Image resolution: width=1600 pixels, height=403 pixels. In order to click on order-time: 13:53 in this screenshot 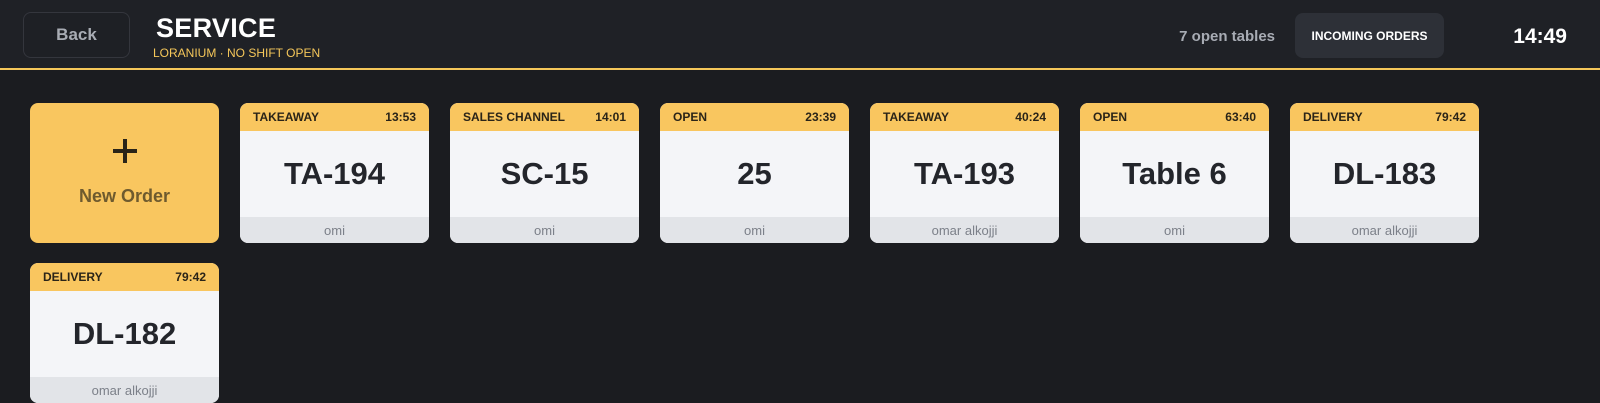, I will do `click(400, 117)`.